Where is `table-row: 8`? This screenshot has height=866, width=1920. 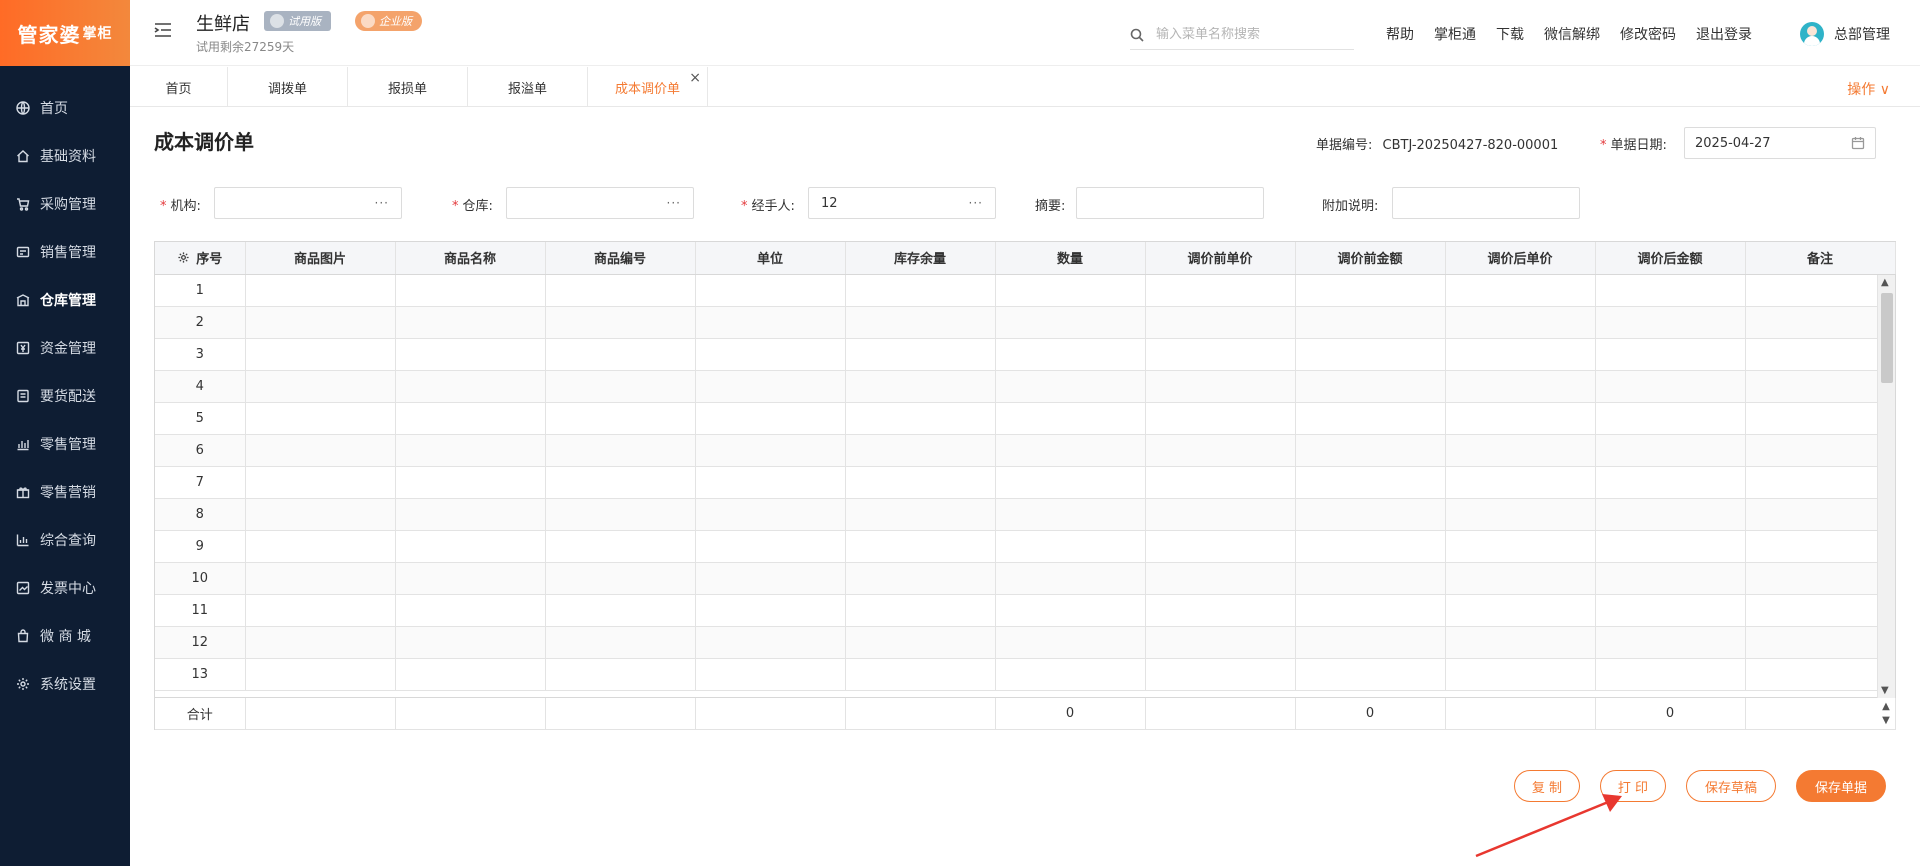 table-row: 8 is located at coordinates (1025, 514).